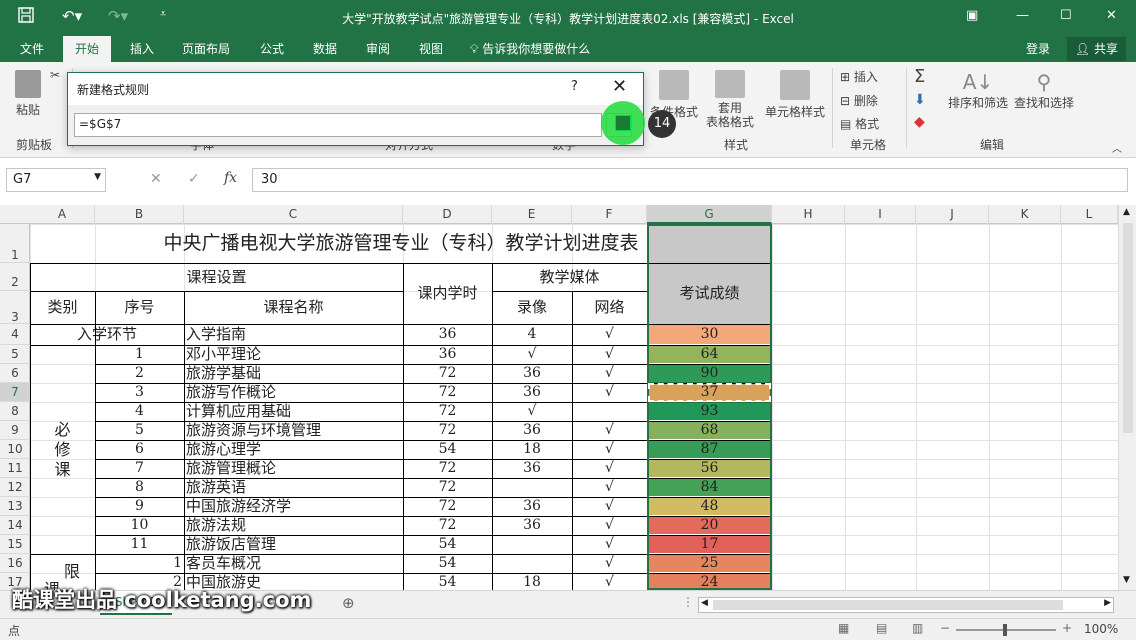  I want to click on column-header-f: F, so click(609, 214).